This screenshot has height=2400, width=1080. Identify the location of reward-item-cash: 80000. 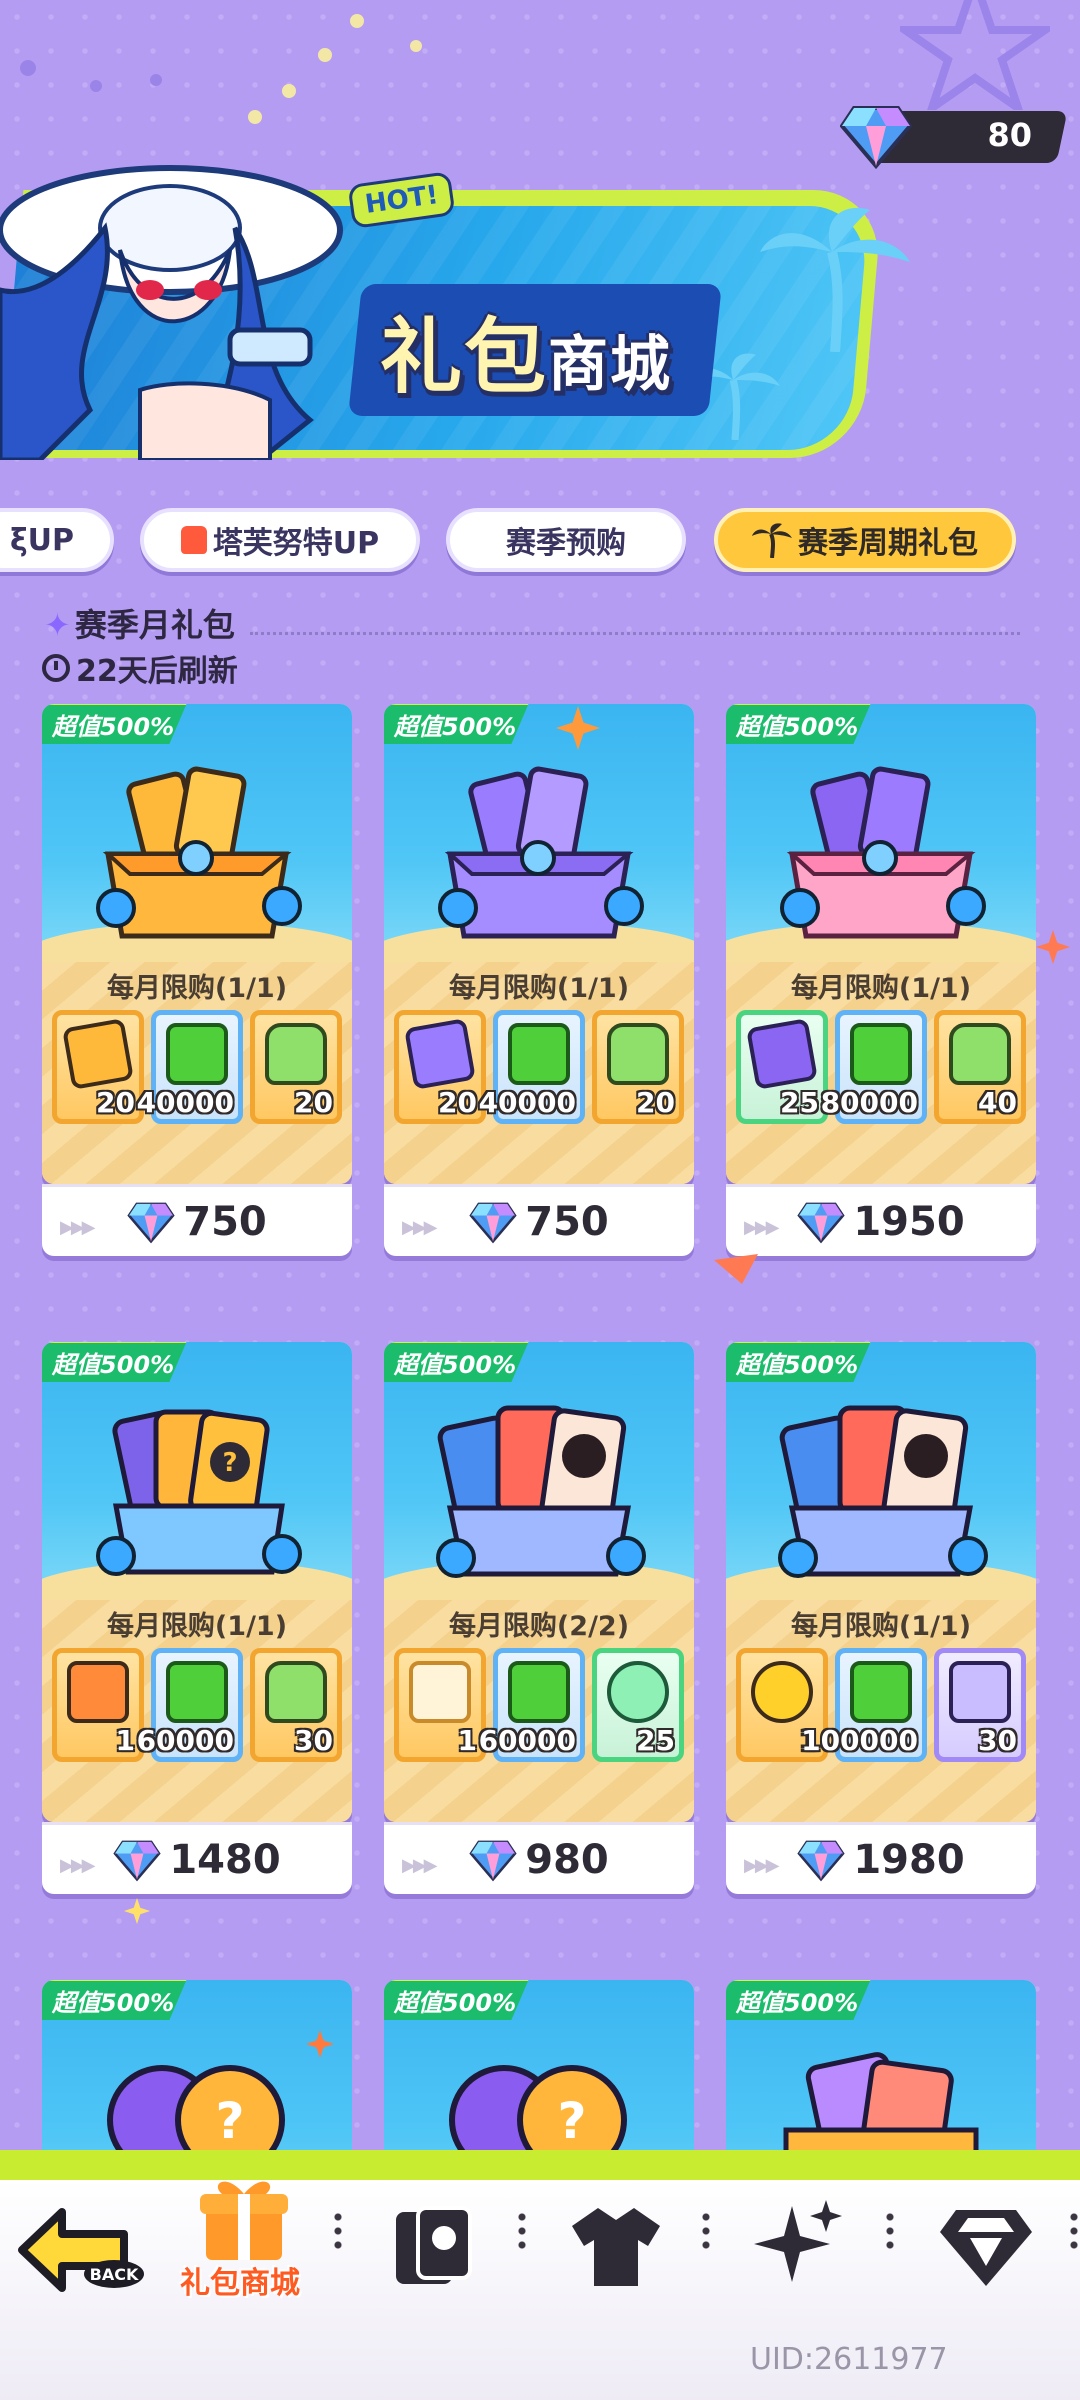
(874, 1067).